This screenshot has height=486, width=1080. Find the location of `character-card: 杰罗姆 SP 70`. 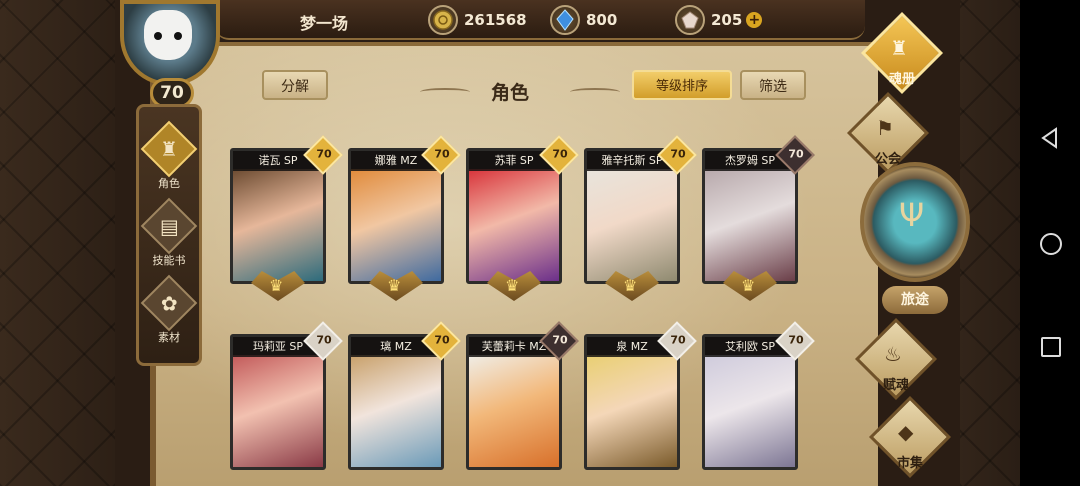

character-card: 杰罗姆 SP 70 is located at coordinates (758, 218).